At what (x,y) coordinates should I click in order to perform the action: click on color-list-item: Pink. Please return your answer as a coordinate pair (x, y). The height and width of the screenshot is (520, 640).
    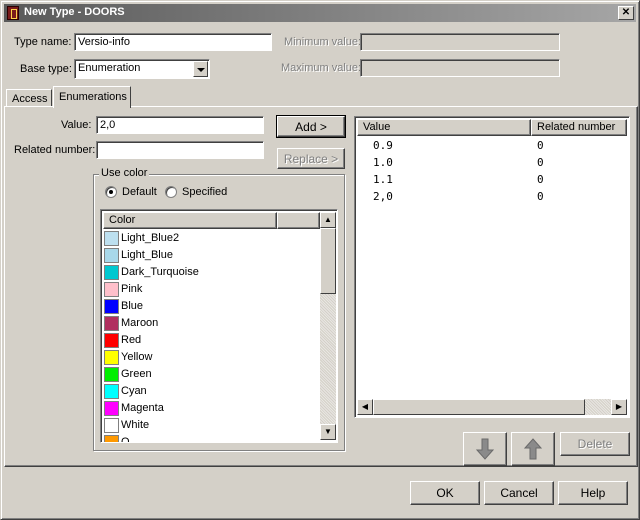
    Looking at the image, I should click on (212, 289).